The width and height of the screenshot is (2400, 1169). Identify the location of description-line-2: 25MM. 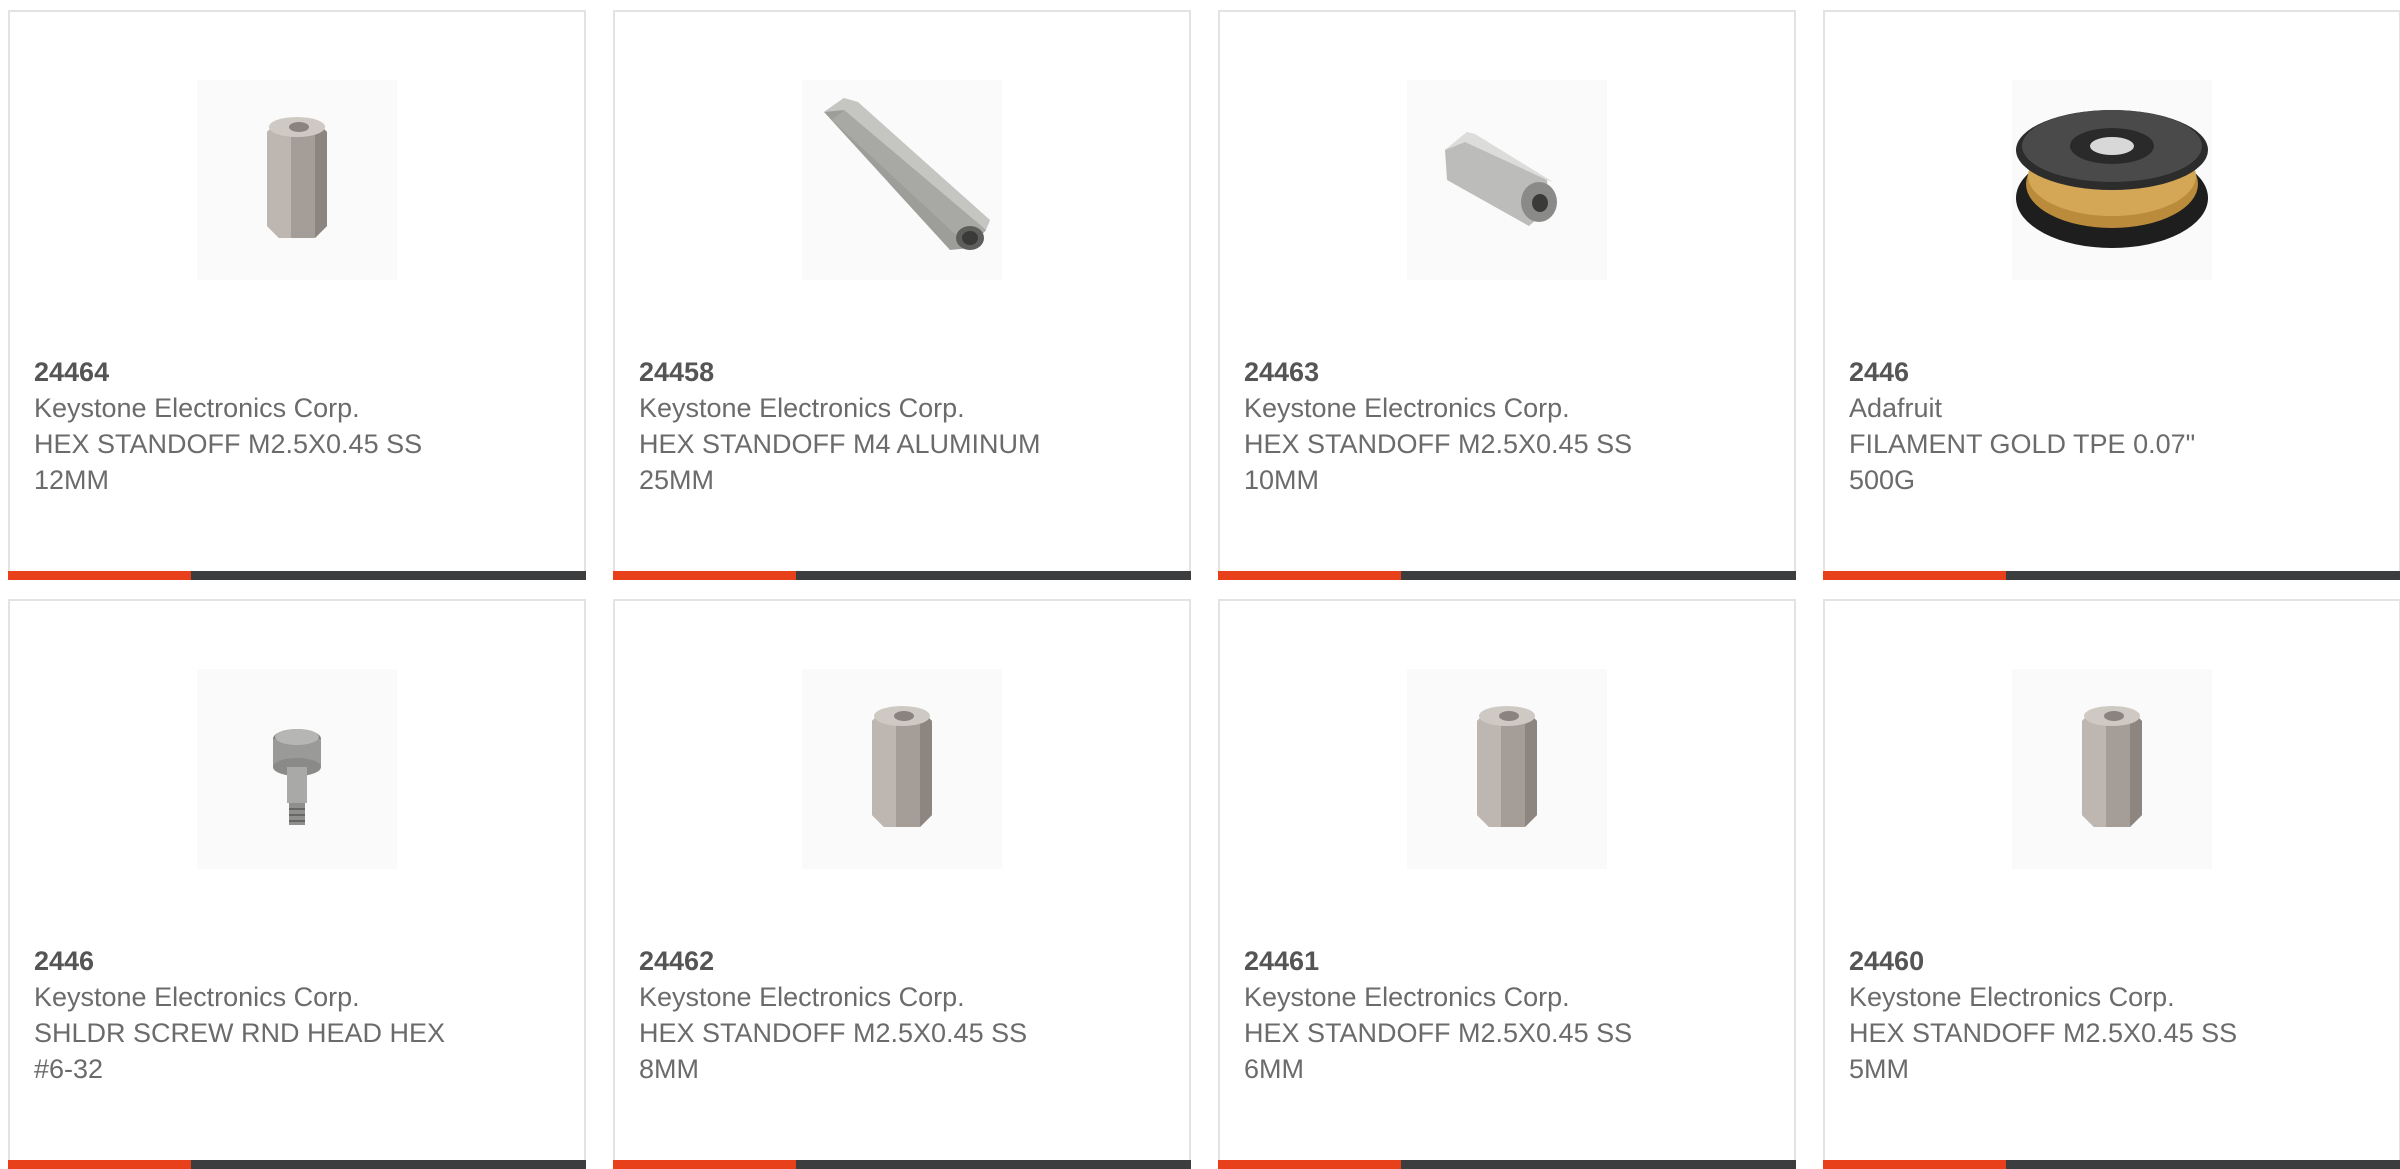
(677, 480).